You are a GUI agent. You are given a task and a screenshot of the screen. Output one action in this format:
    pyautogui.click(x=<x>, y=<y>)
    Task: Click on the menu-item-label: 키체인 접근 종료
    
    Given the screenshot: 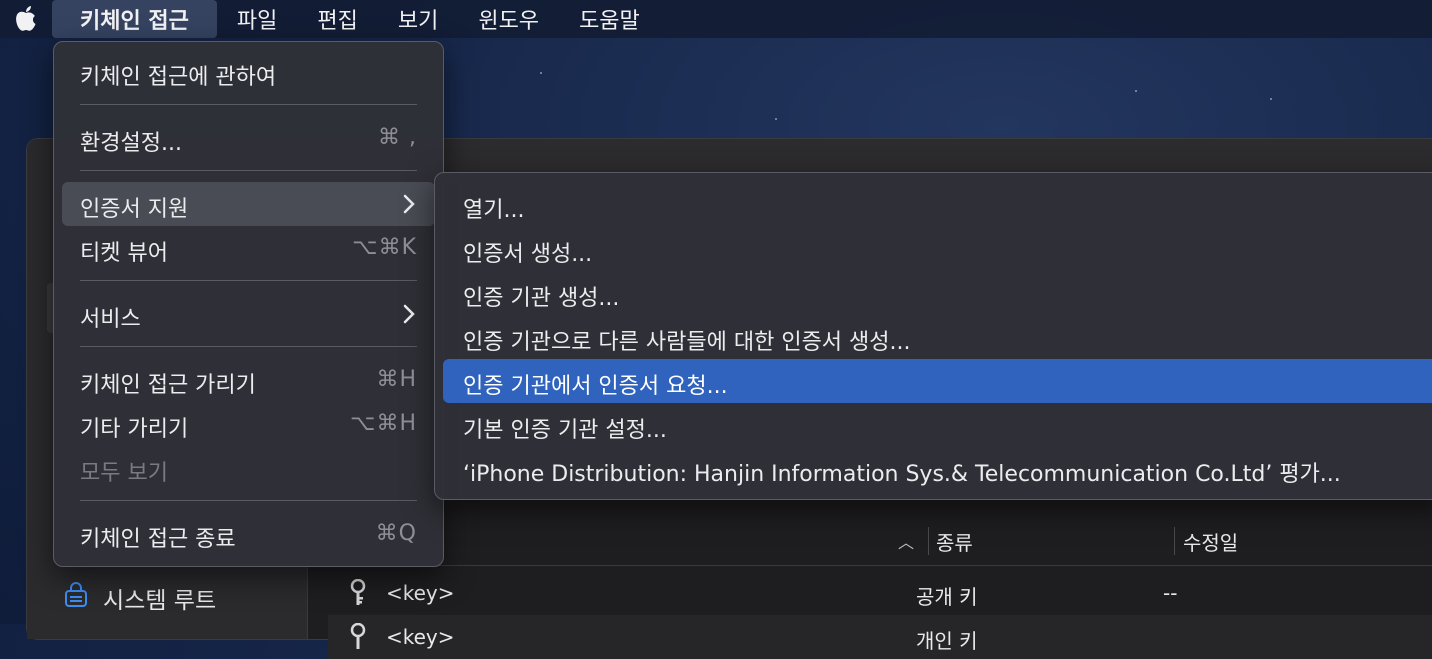 What is the action you would take?
    pyautogui.click(x=158, y=539)
    